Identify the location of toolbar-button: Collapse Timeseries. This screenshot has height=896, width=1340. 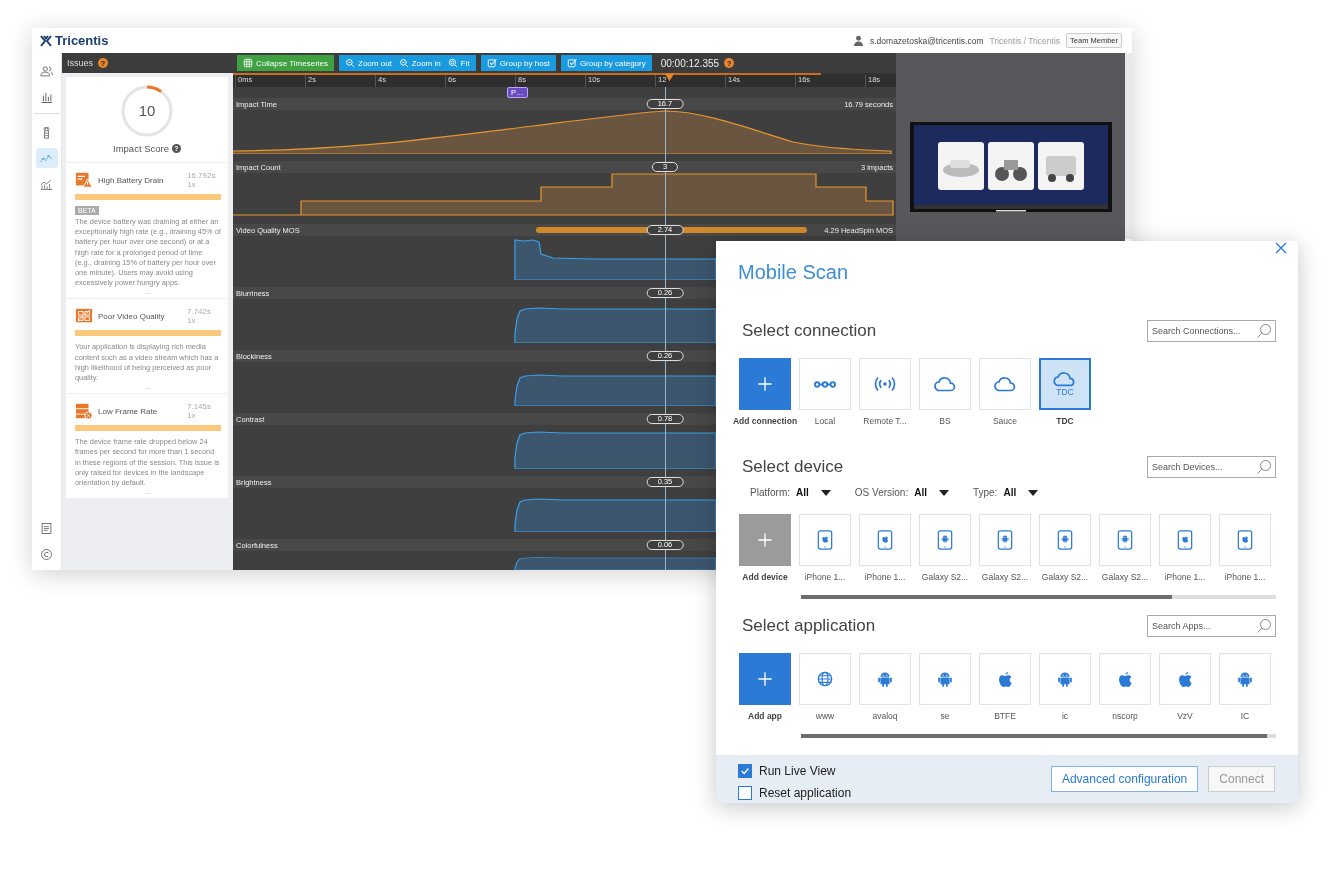
(286, 63).